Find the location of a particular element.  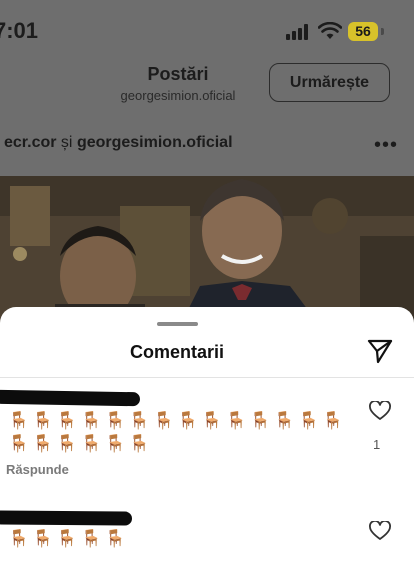

battery-tip is located at coordinates (382, 31).